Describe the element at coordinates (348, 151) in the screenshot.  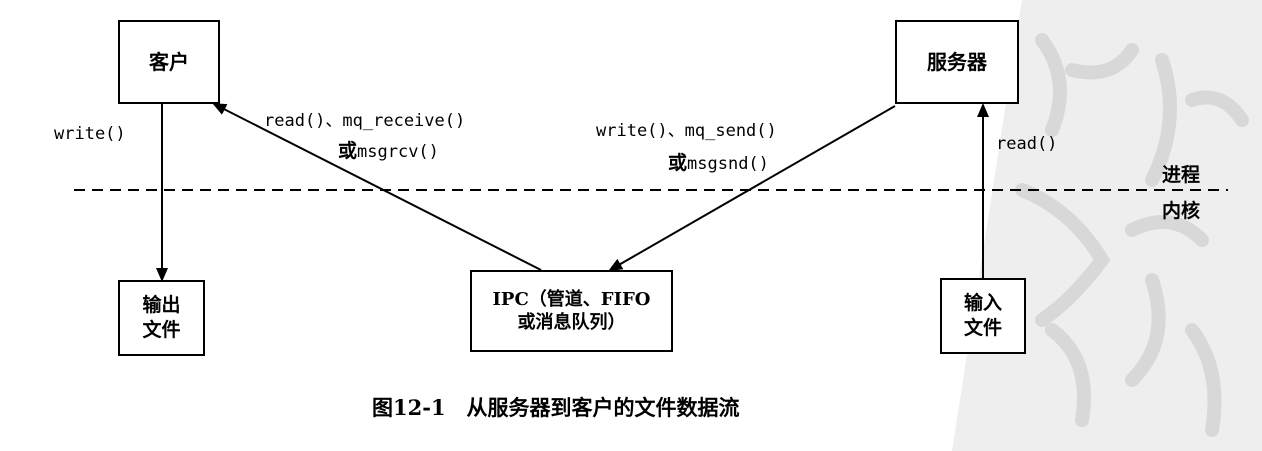
I see `client-read-or: 或` at that location.